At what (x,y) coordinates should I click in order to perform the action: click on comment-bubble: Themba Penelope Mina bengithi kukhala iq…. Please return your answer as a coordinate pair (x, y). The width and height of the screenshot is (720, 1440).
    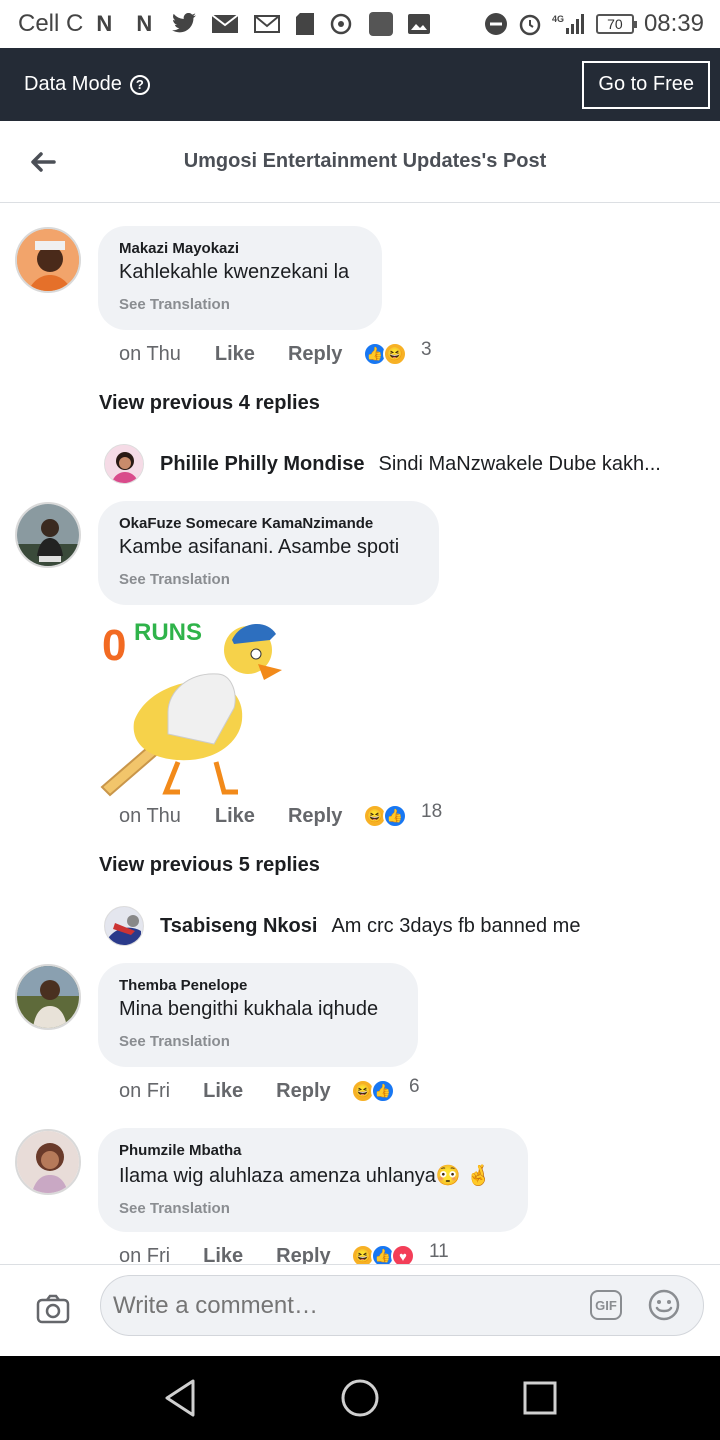
    Looking at the image, I should click on (258, 1015).